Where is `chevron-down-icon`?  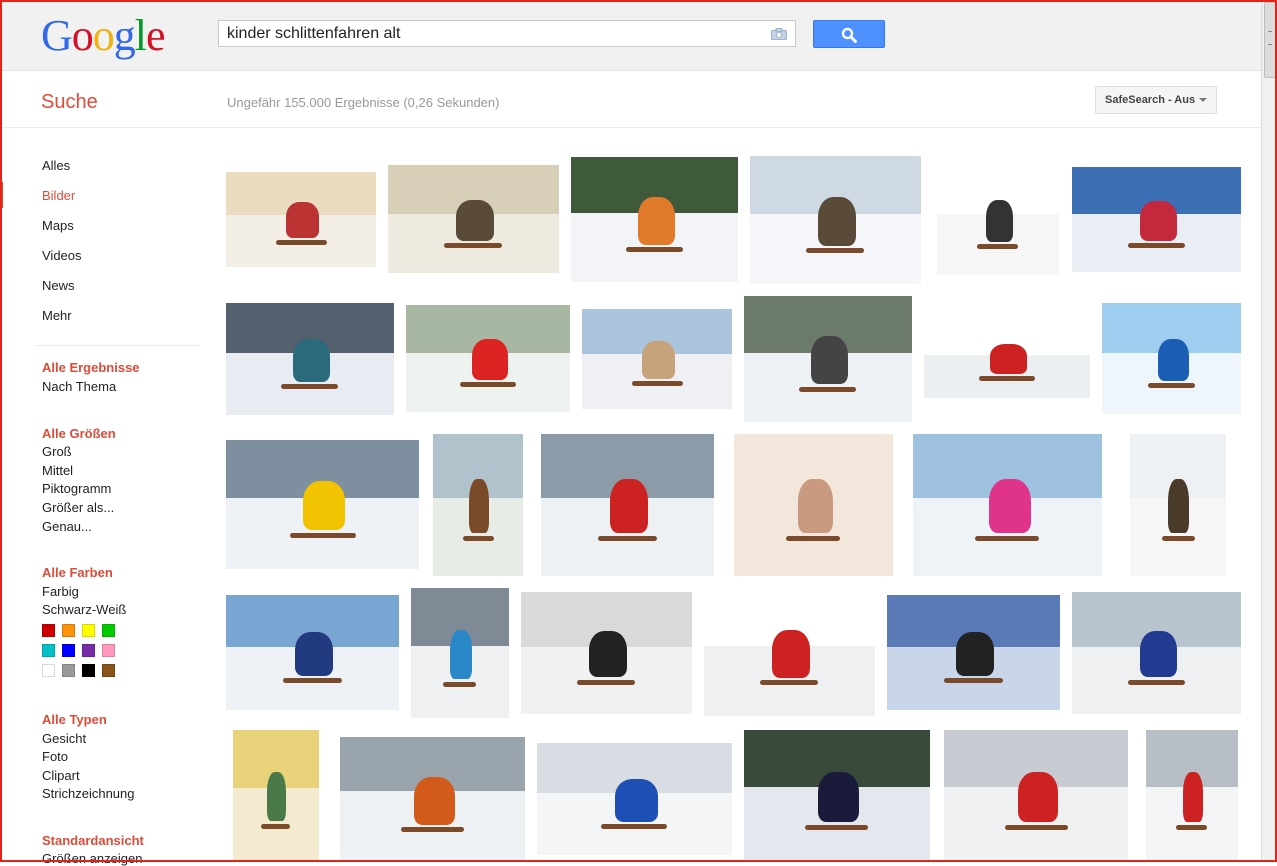
chevron-down-icon is located at coordinates (1203, 100).